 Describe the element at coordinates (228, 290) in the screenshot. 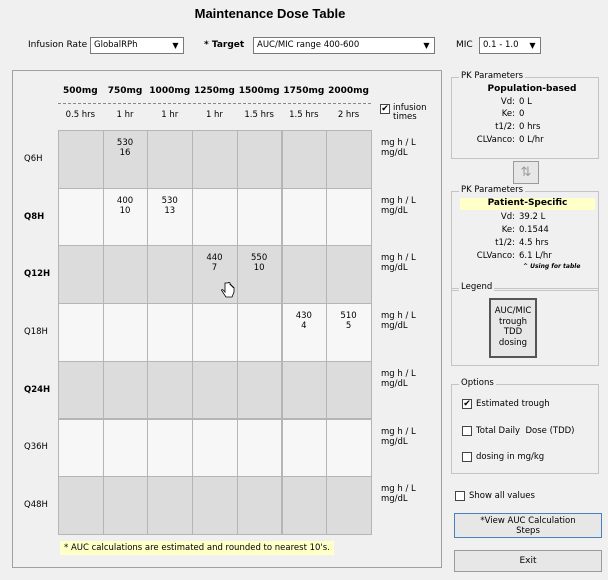

I see `hand-cursor-icon` at that location.